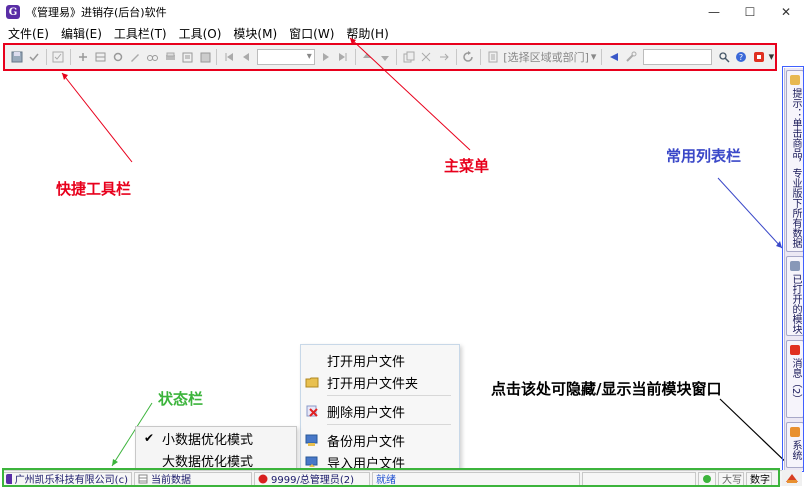  I want to click on database-icon, so click(143, 478).